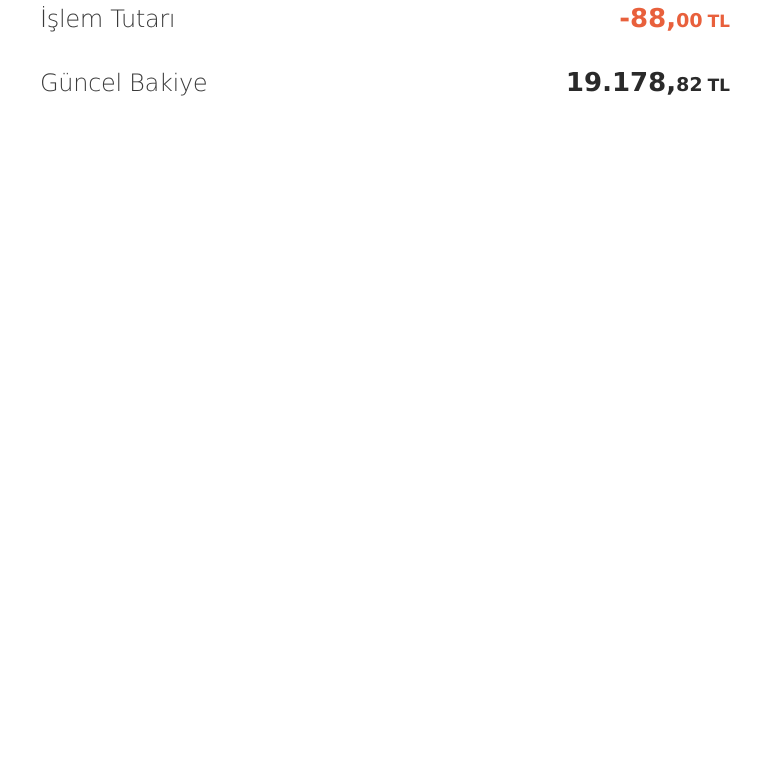  Describe the element at coordinates (108, 19) in the screenshot. I see `row-label: İşlem Tutarı` at that location.